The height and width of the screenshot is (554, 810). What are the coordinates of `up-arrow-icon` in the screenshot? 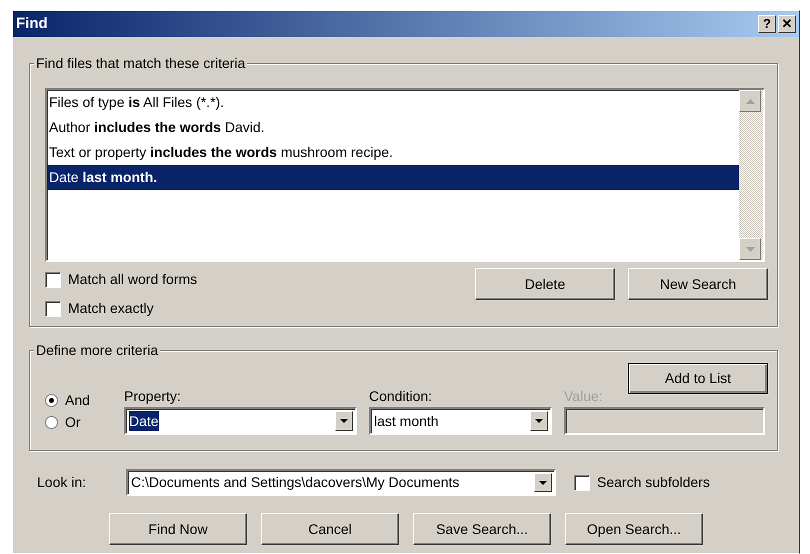 It's located at (750, 101).